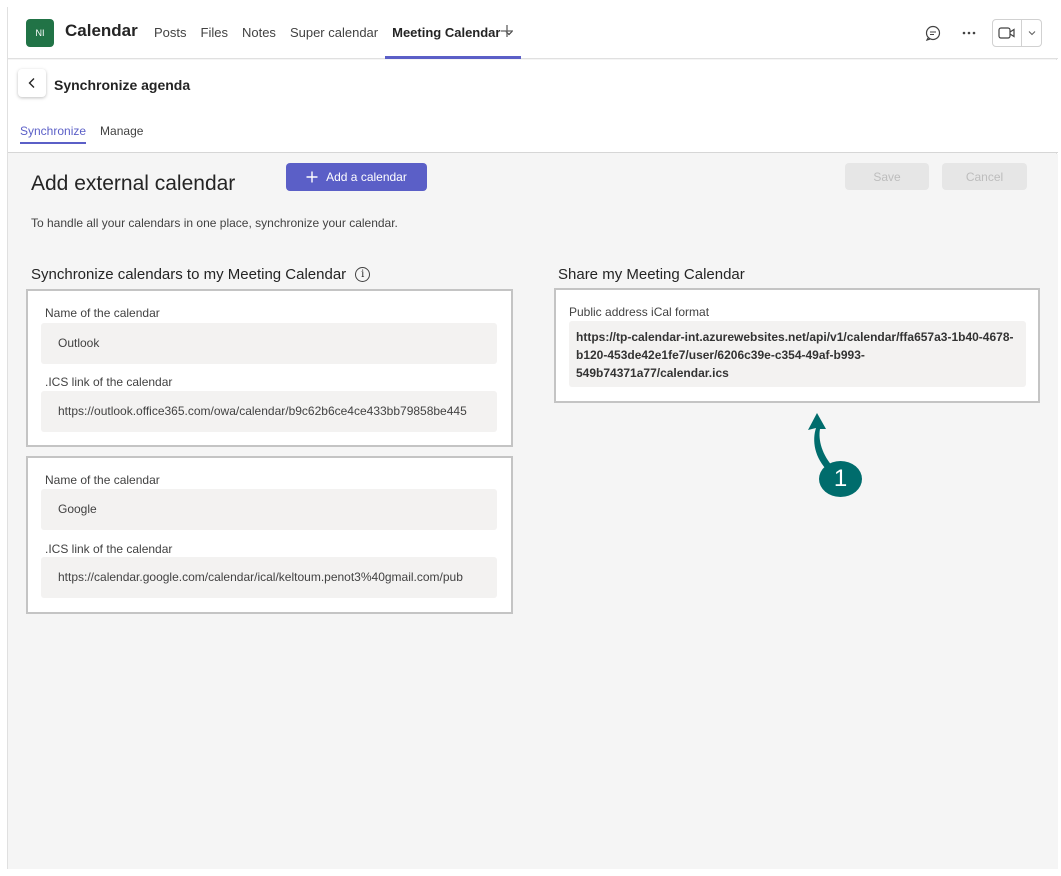 The image size is (1061, 876). What do you see at coordinates (366, 177) in the screenshot?
I see `add-calendar-label: Add a calendar` at bounding box center [366, 177].